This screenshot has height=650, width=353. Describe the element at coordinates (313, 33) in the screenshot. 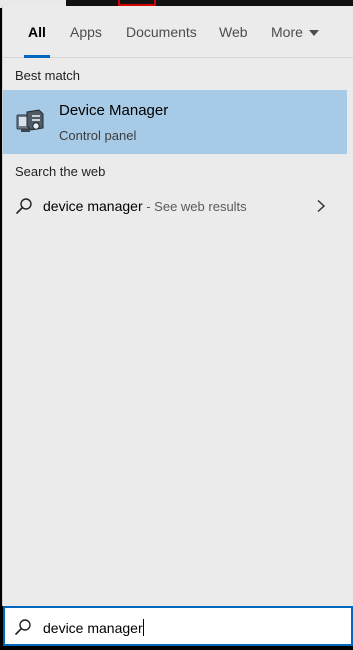

I see `caret-down-icon` at that location.